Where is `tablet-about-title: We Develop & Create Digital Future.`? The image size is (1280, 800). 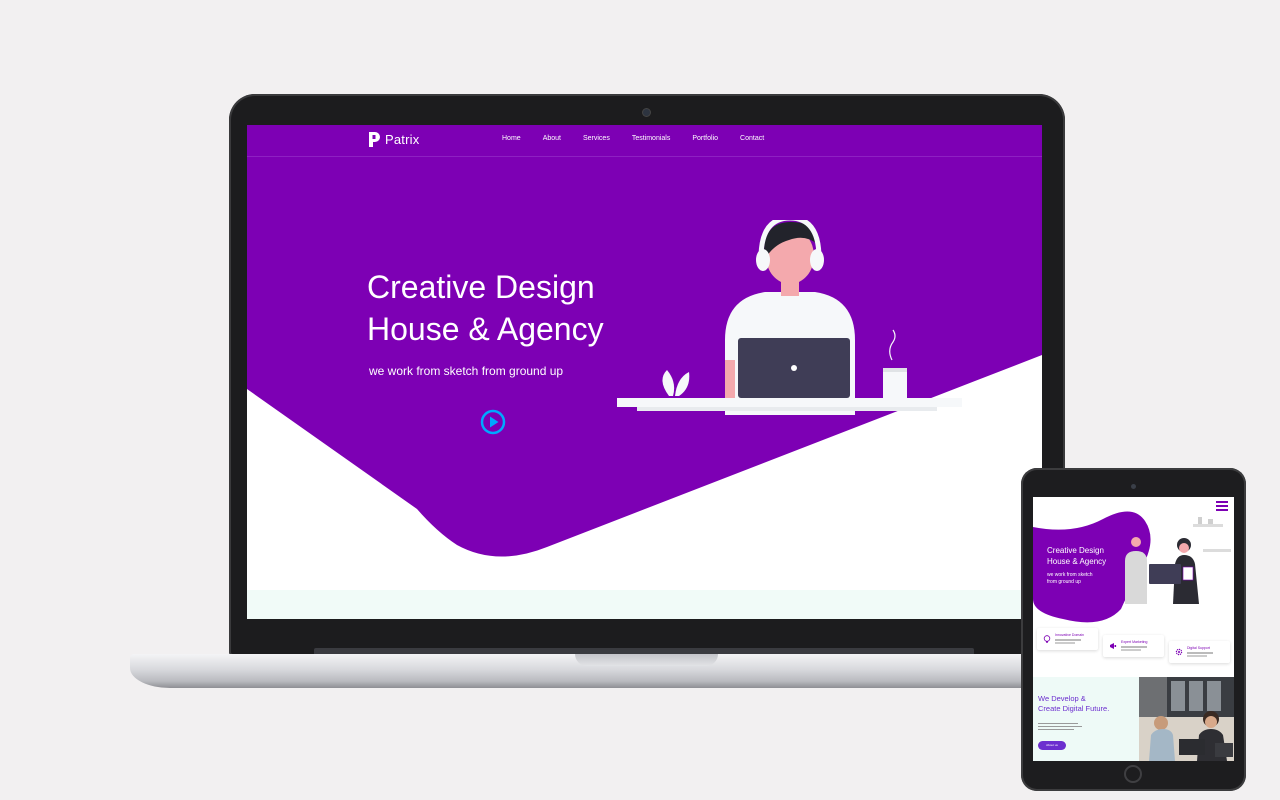 tablet-about-title: We Develop & Create Digital Future. is located at coordinates (1088, 704).